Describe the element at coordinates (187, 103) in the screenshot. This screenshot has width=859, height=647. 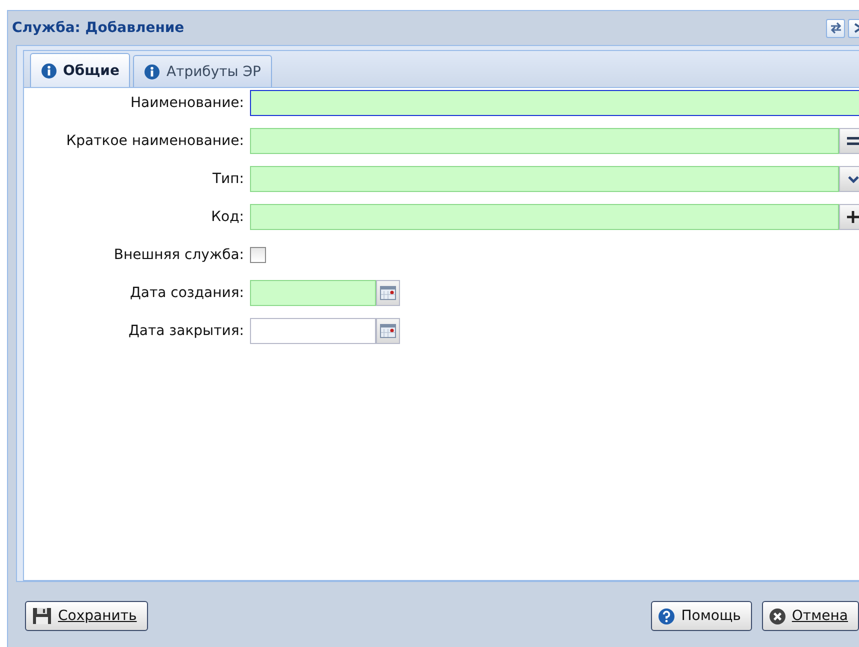
I see `field-label: Наименование:` at that location.